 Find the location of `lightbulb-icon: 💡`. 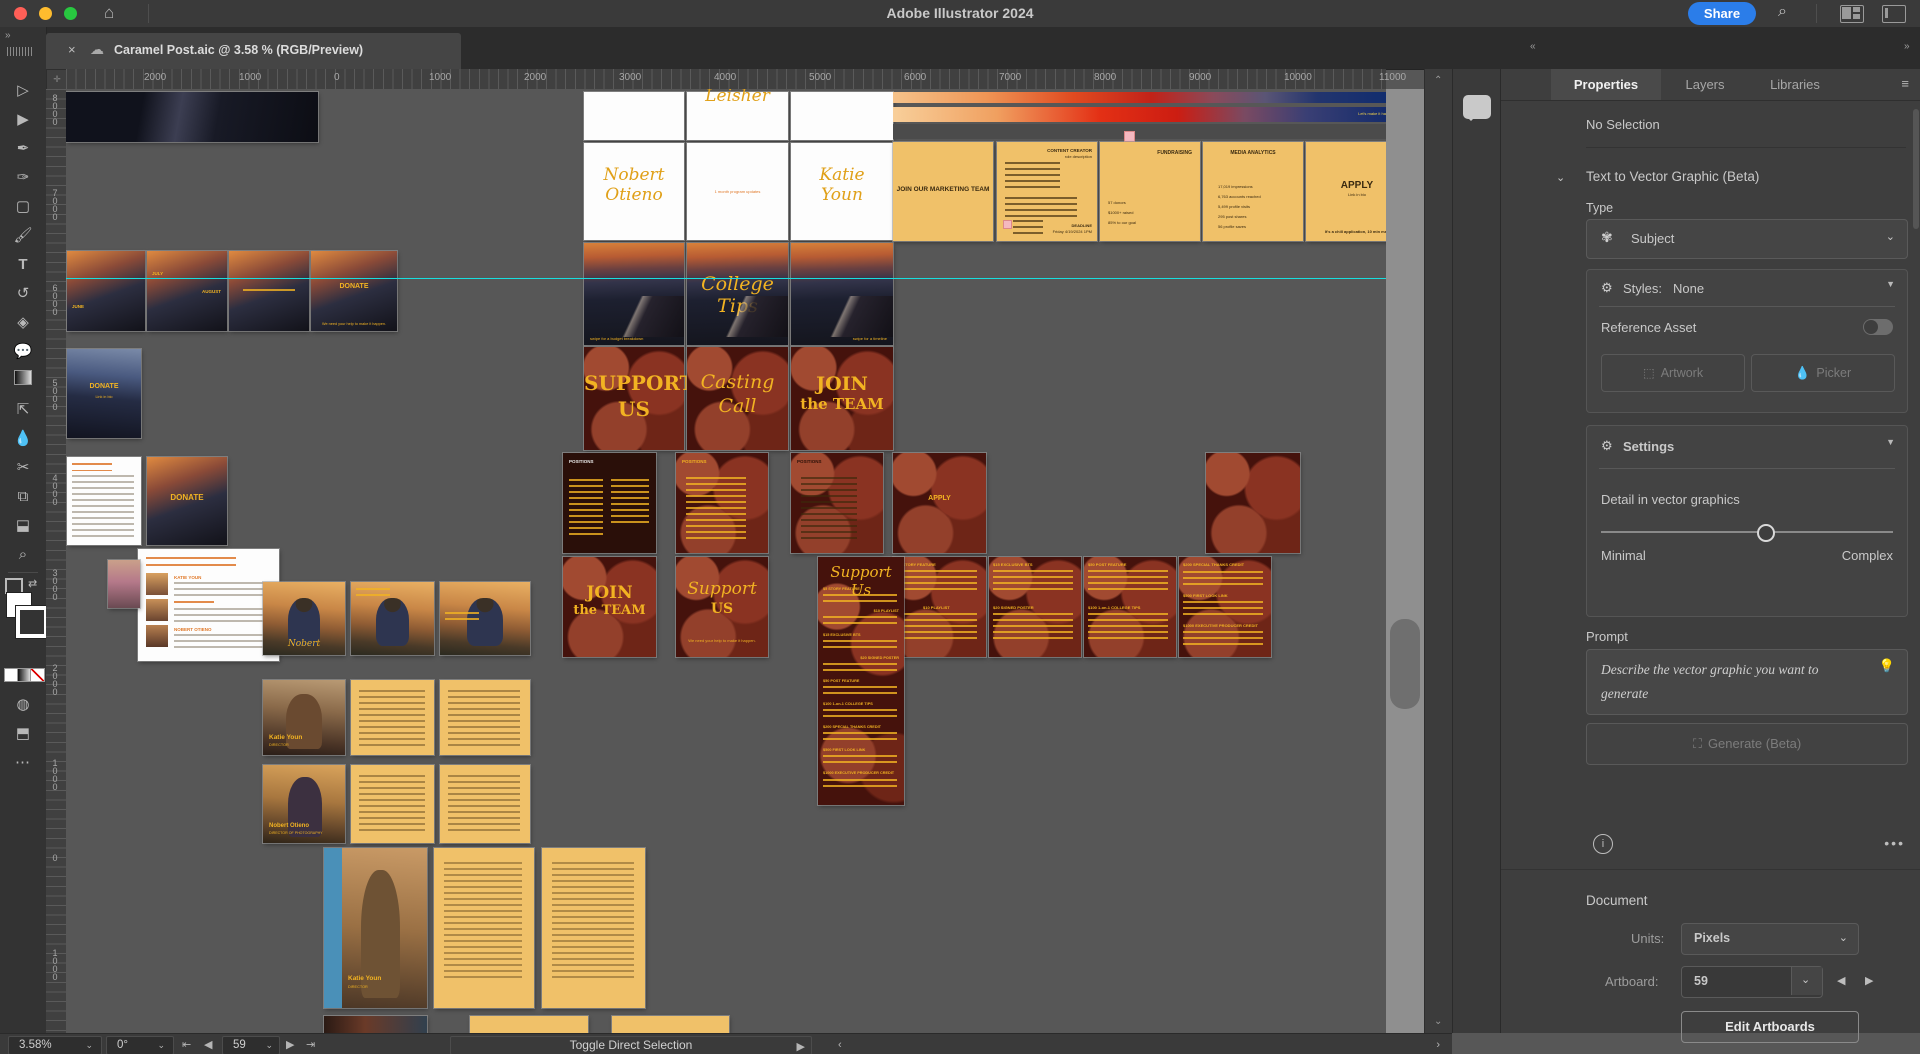

lightbulb-icon: 💡 is located at coordinates (1887, 666).